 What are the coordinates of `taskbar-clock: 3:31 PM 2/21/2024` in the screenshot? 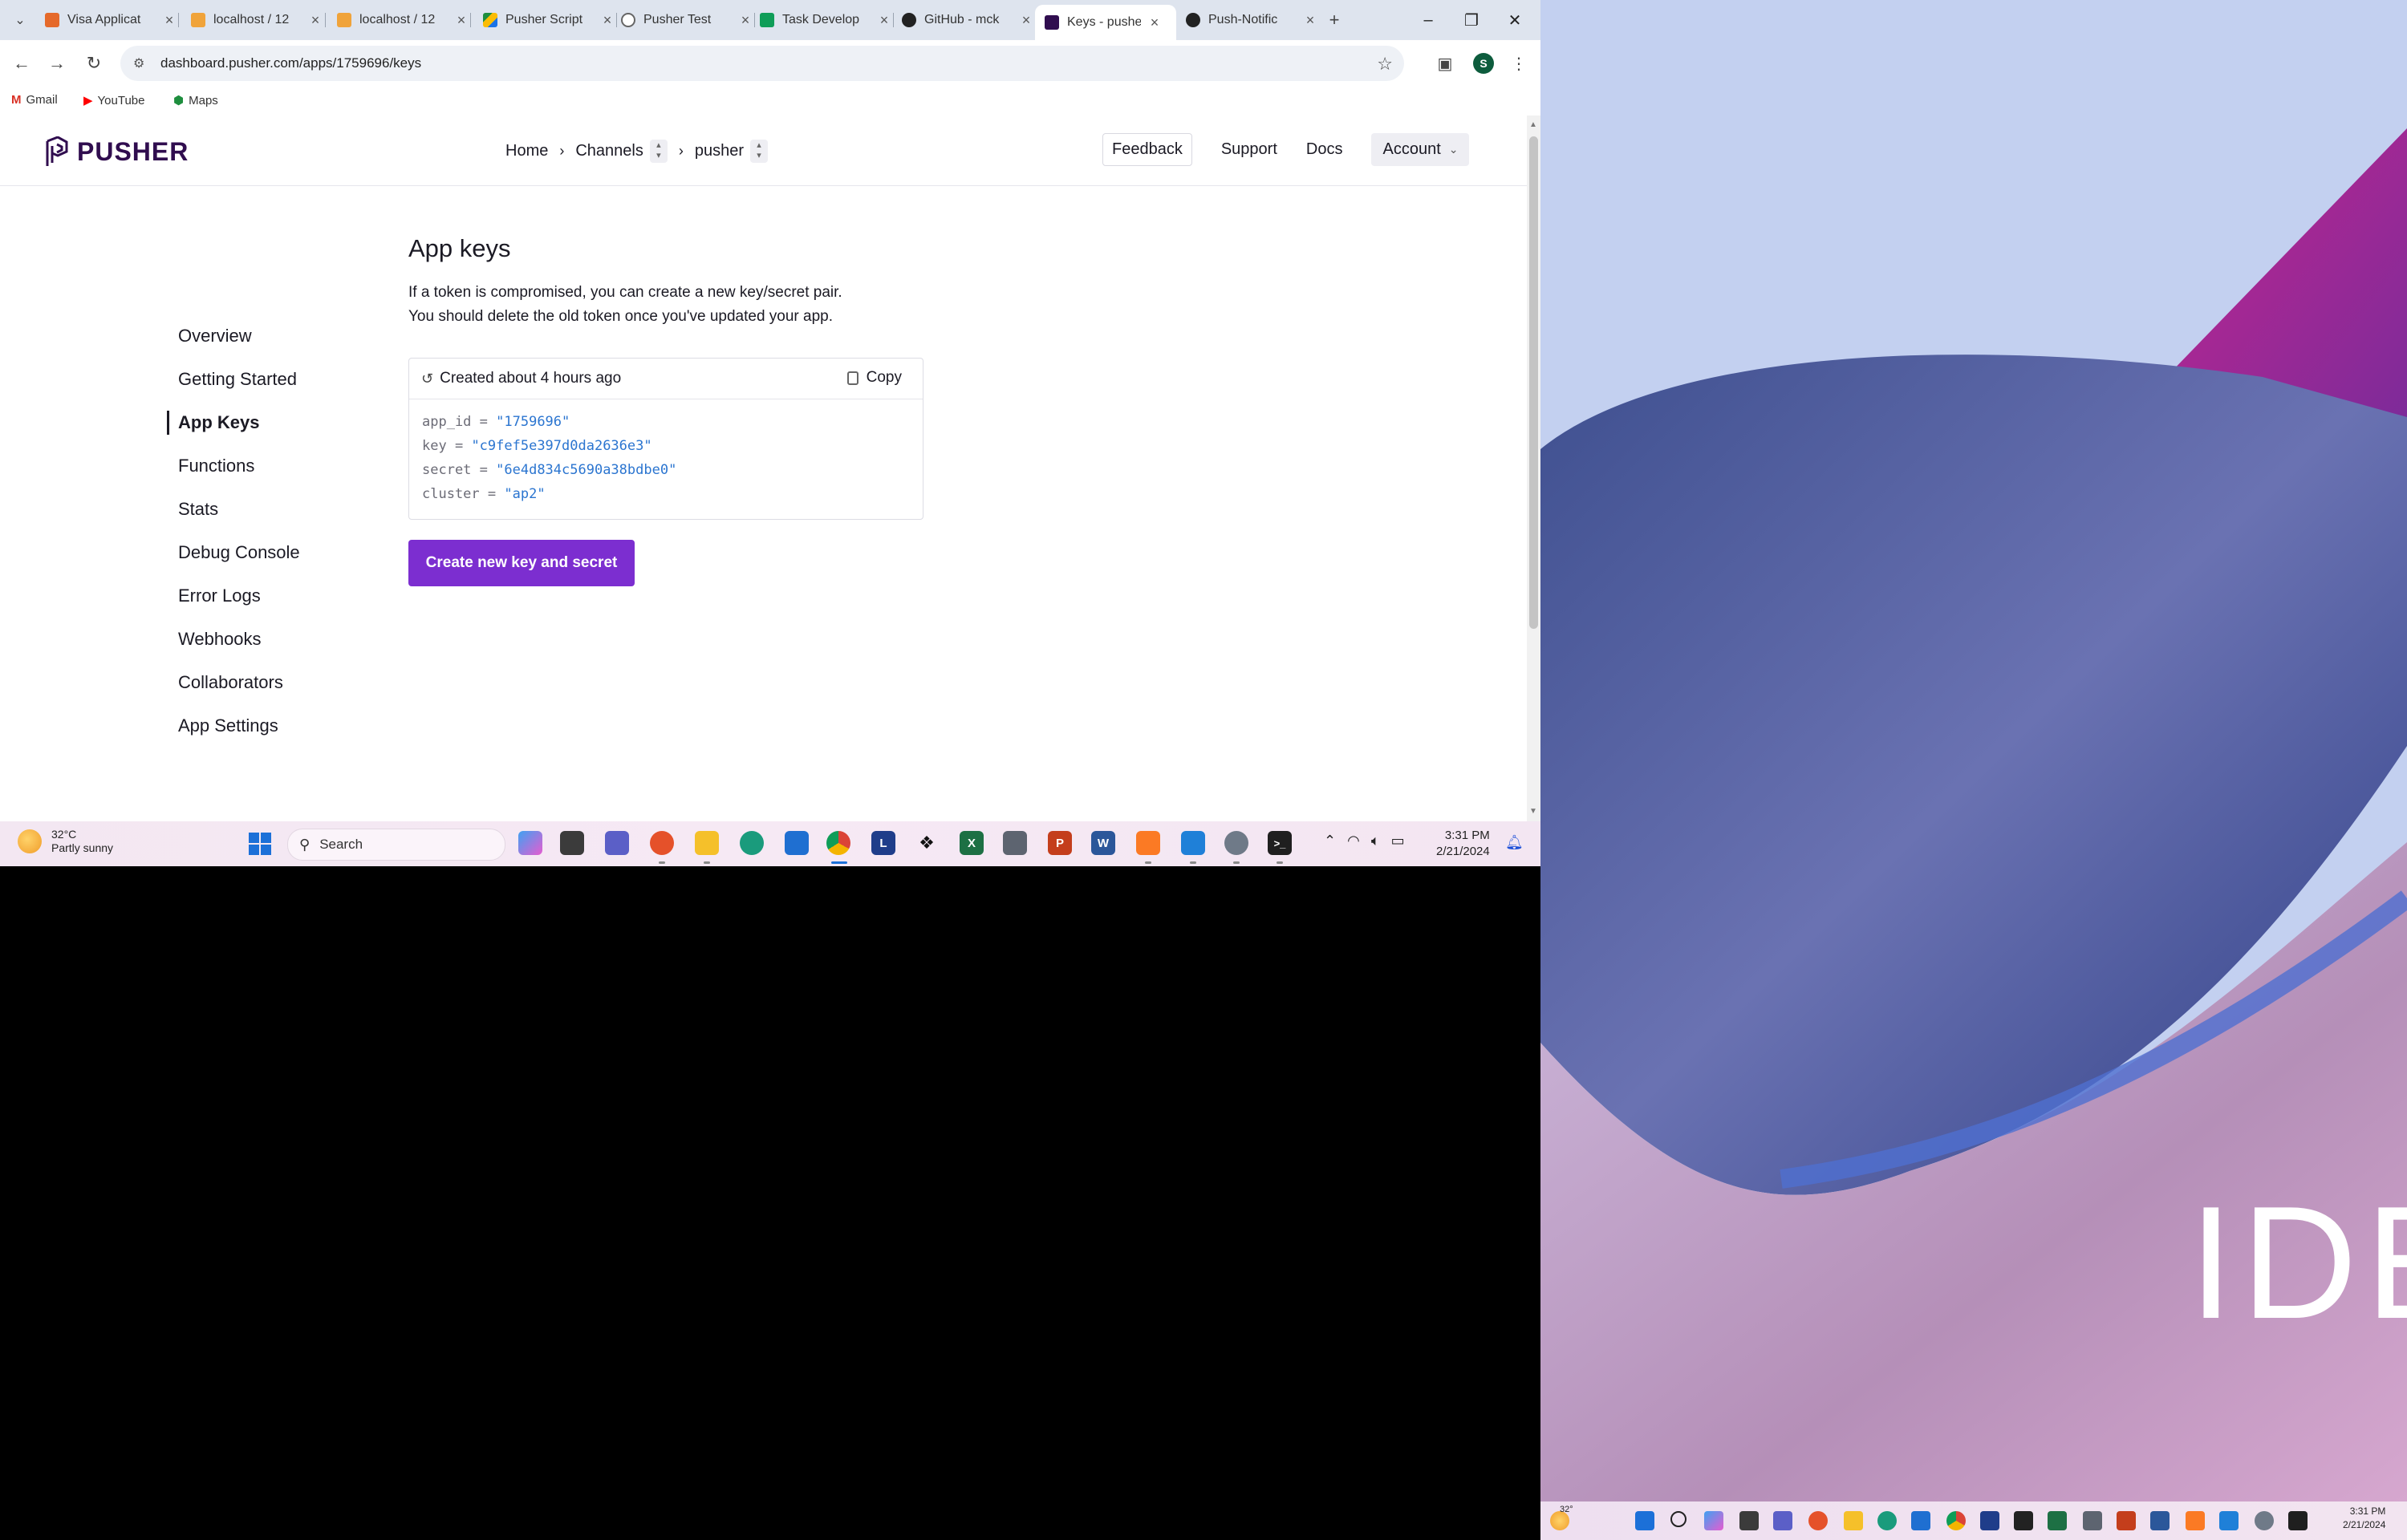 It's located at (1463, 844).